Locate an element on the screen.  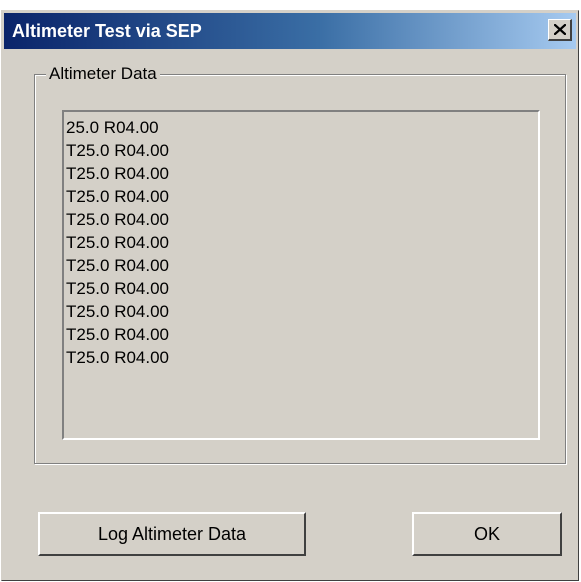
close-icon is located at coordinates (559, 29).